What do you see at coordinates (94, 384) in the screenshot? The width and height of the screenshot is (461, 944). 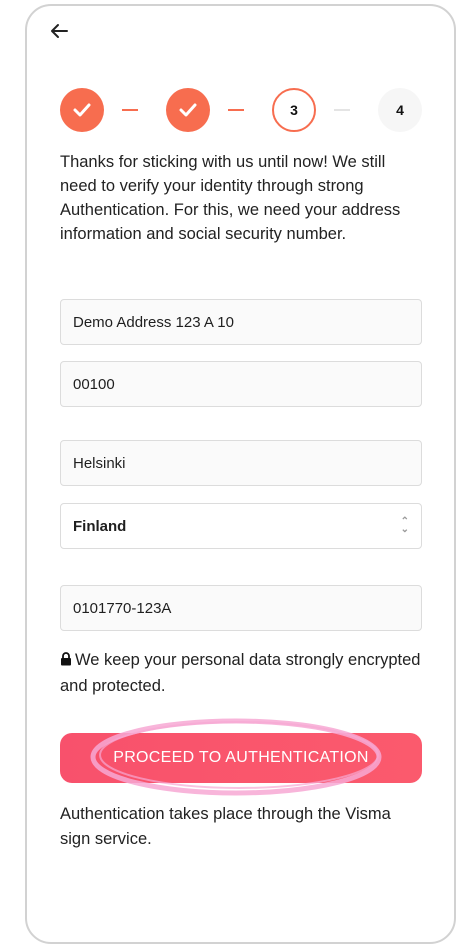 I see `postal-code-value: 00100` at bounding box center [94, 384].